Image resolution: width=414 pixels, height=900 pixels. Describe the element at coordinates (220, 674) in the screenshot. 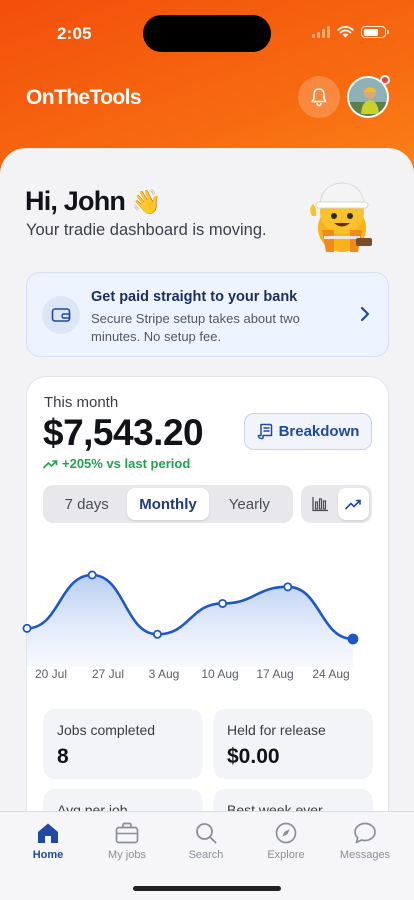

I see `chart-x-tick-label: 10 Aug` at that location.